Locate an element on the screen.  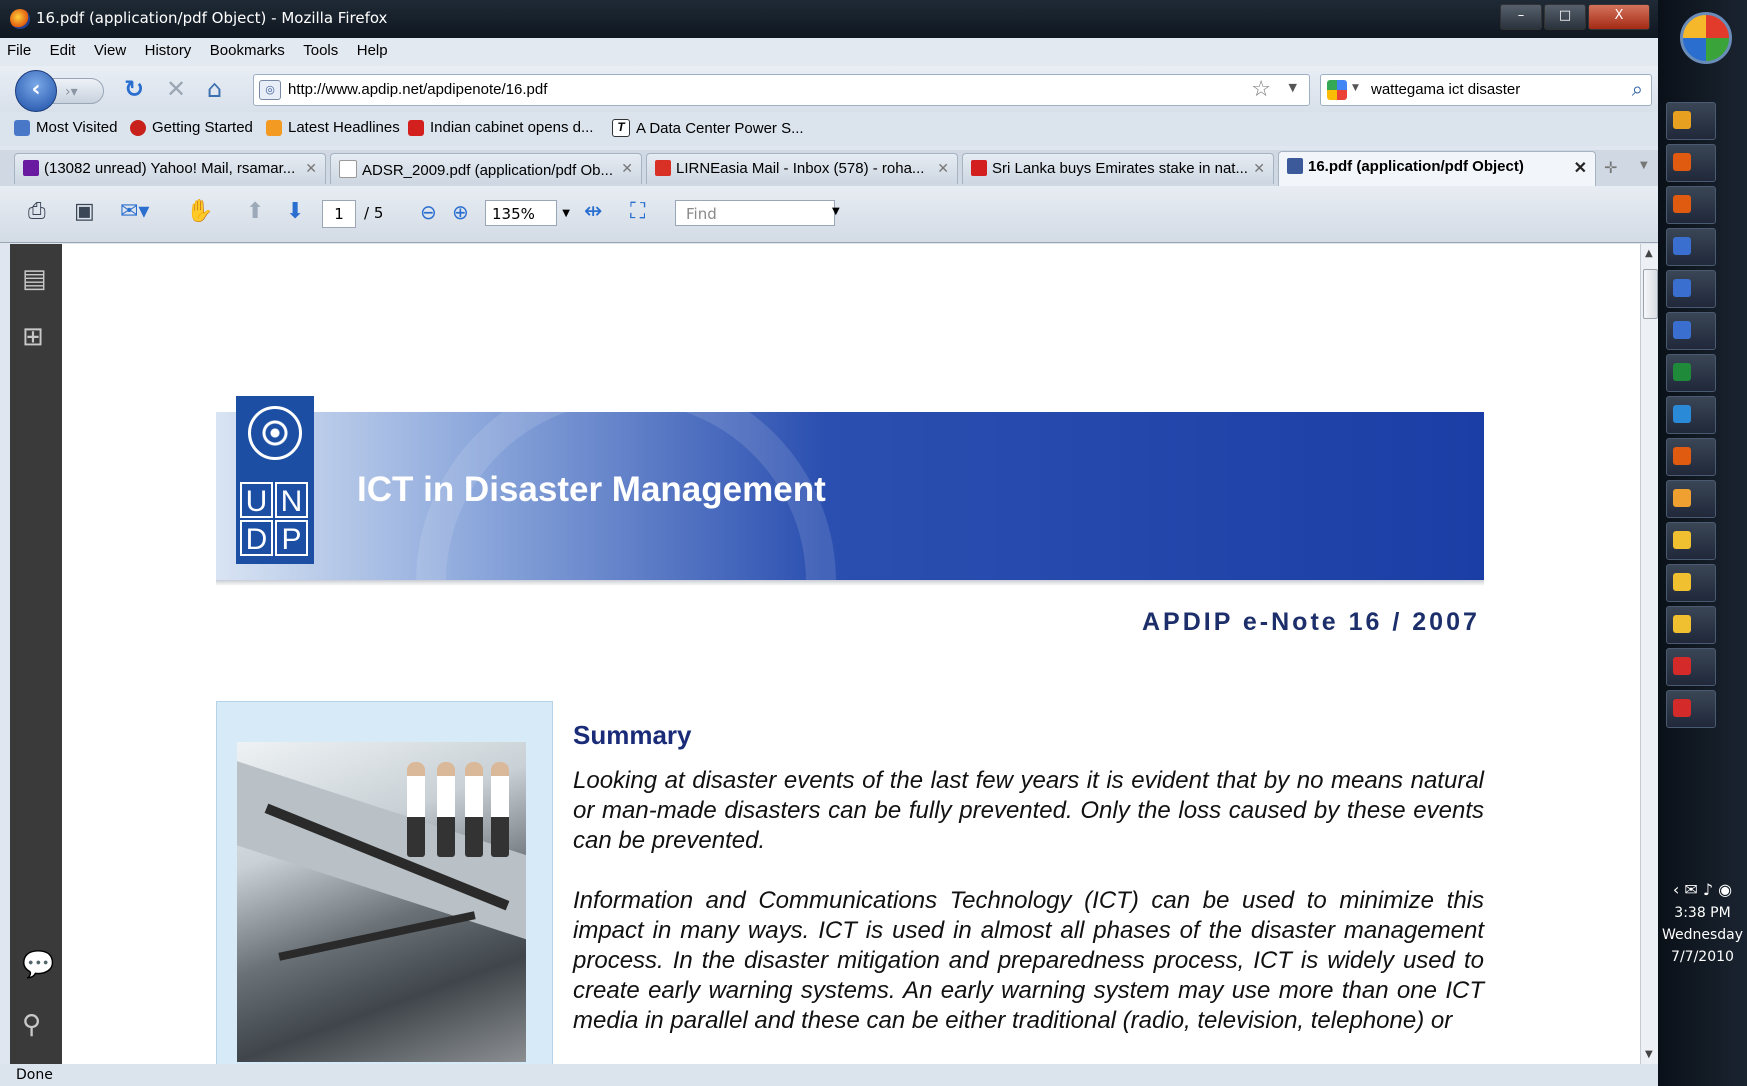
logo-letter: P is located at coordinates (291, 538).